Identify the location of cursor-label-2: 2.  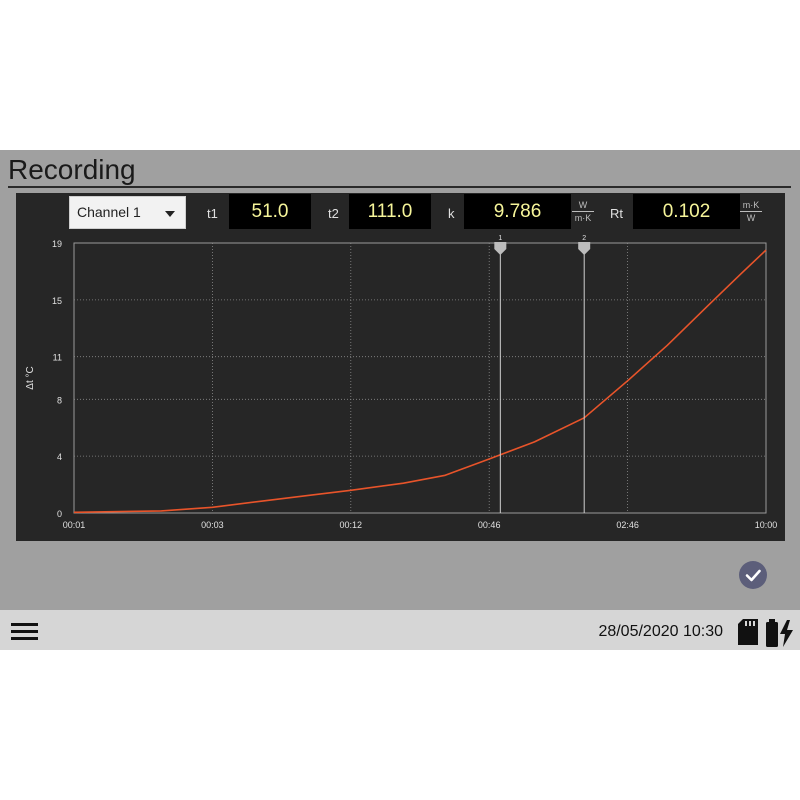
(584, 238).